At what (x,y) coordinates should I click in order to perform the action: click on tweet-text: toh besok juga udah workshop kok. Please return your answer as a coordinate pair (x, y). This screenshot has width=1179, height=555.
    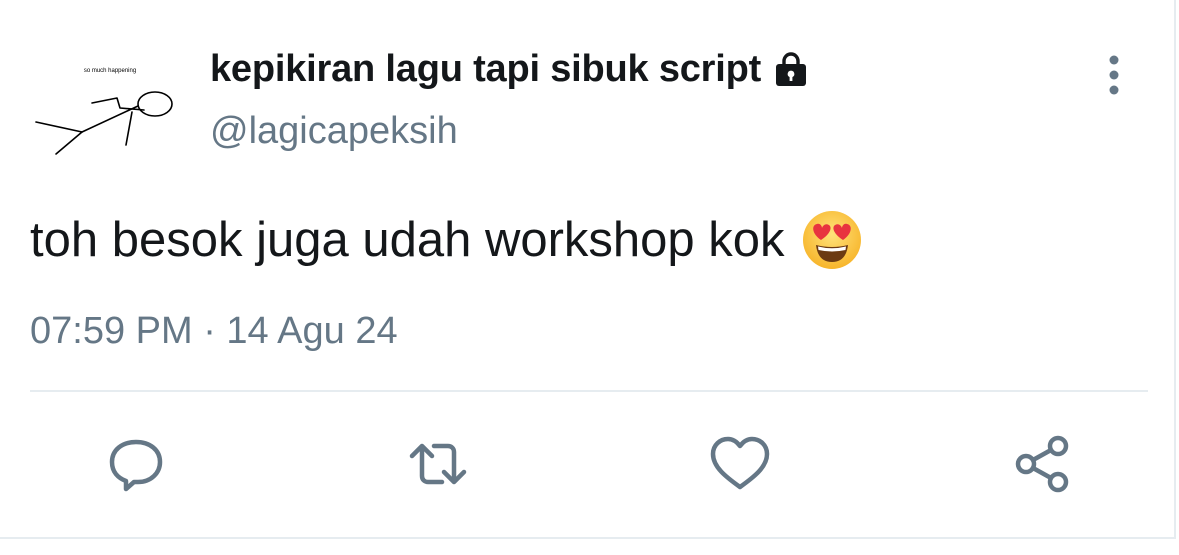
    Looking at the image, I should click on (407, 240).